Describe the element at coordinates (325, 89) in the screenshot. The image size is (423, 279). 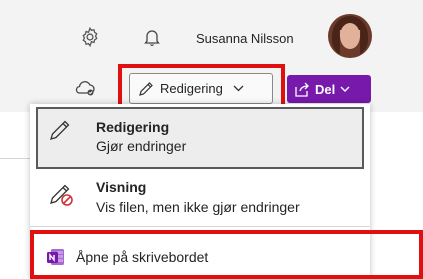
I see `share-label: Del` at that location.